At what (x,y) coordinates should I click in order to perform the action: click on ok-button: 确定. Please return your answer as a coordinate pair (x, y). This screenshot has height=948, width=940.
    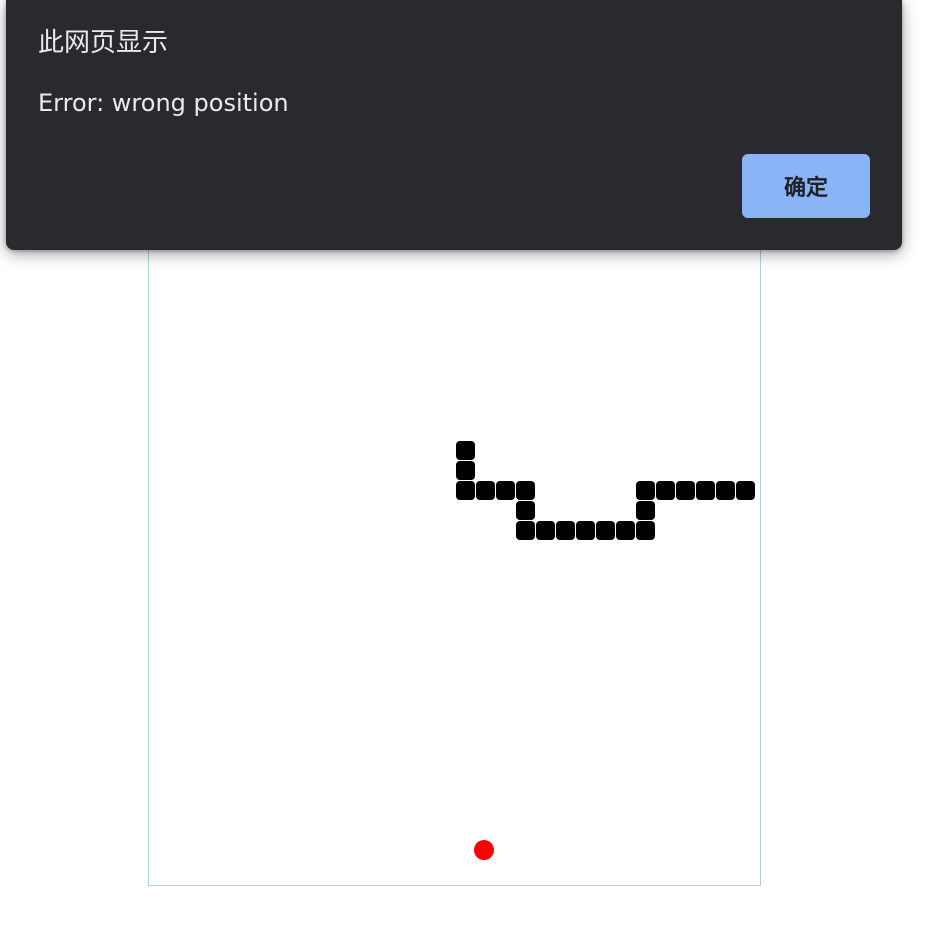
    Looking at the image, I should click on (806, 186).